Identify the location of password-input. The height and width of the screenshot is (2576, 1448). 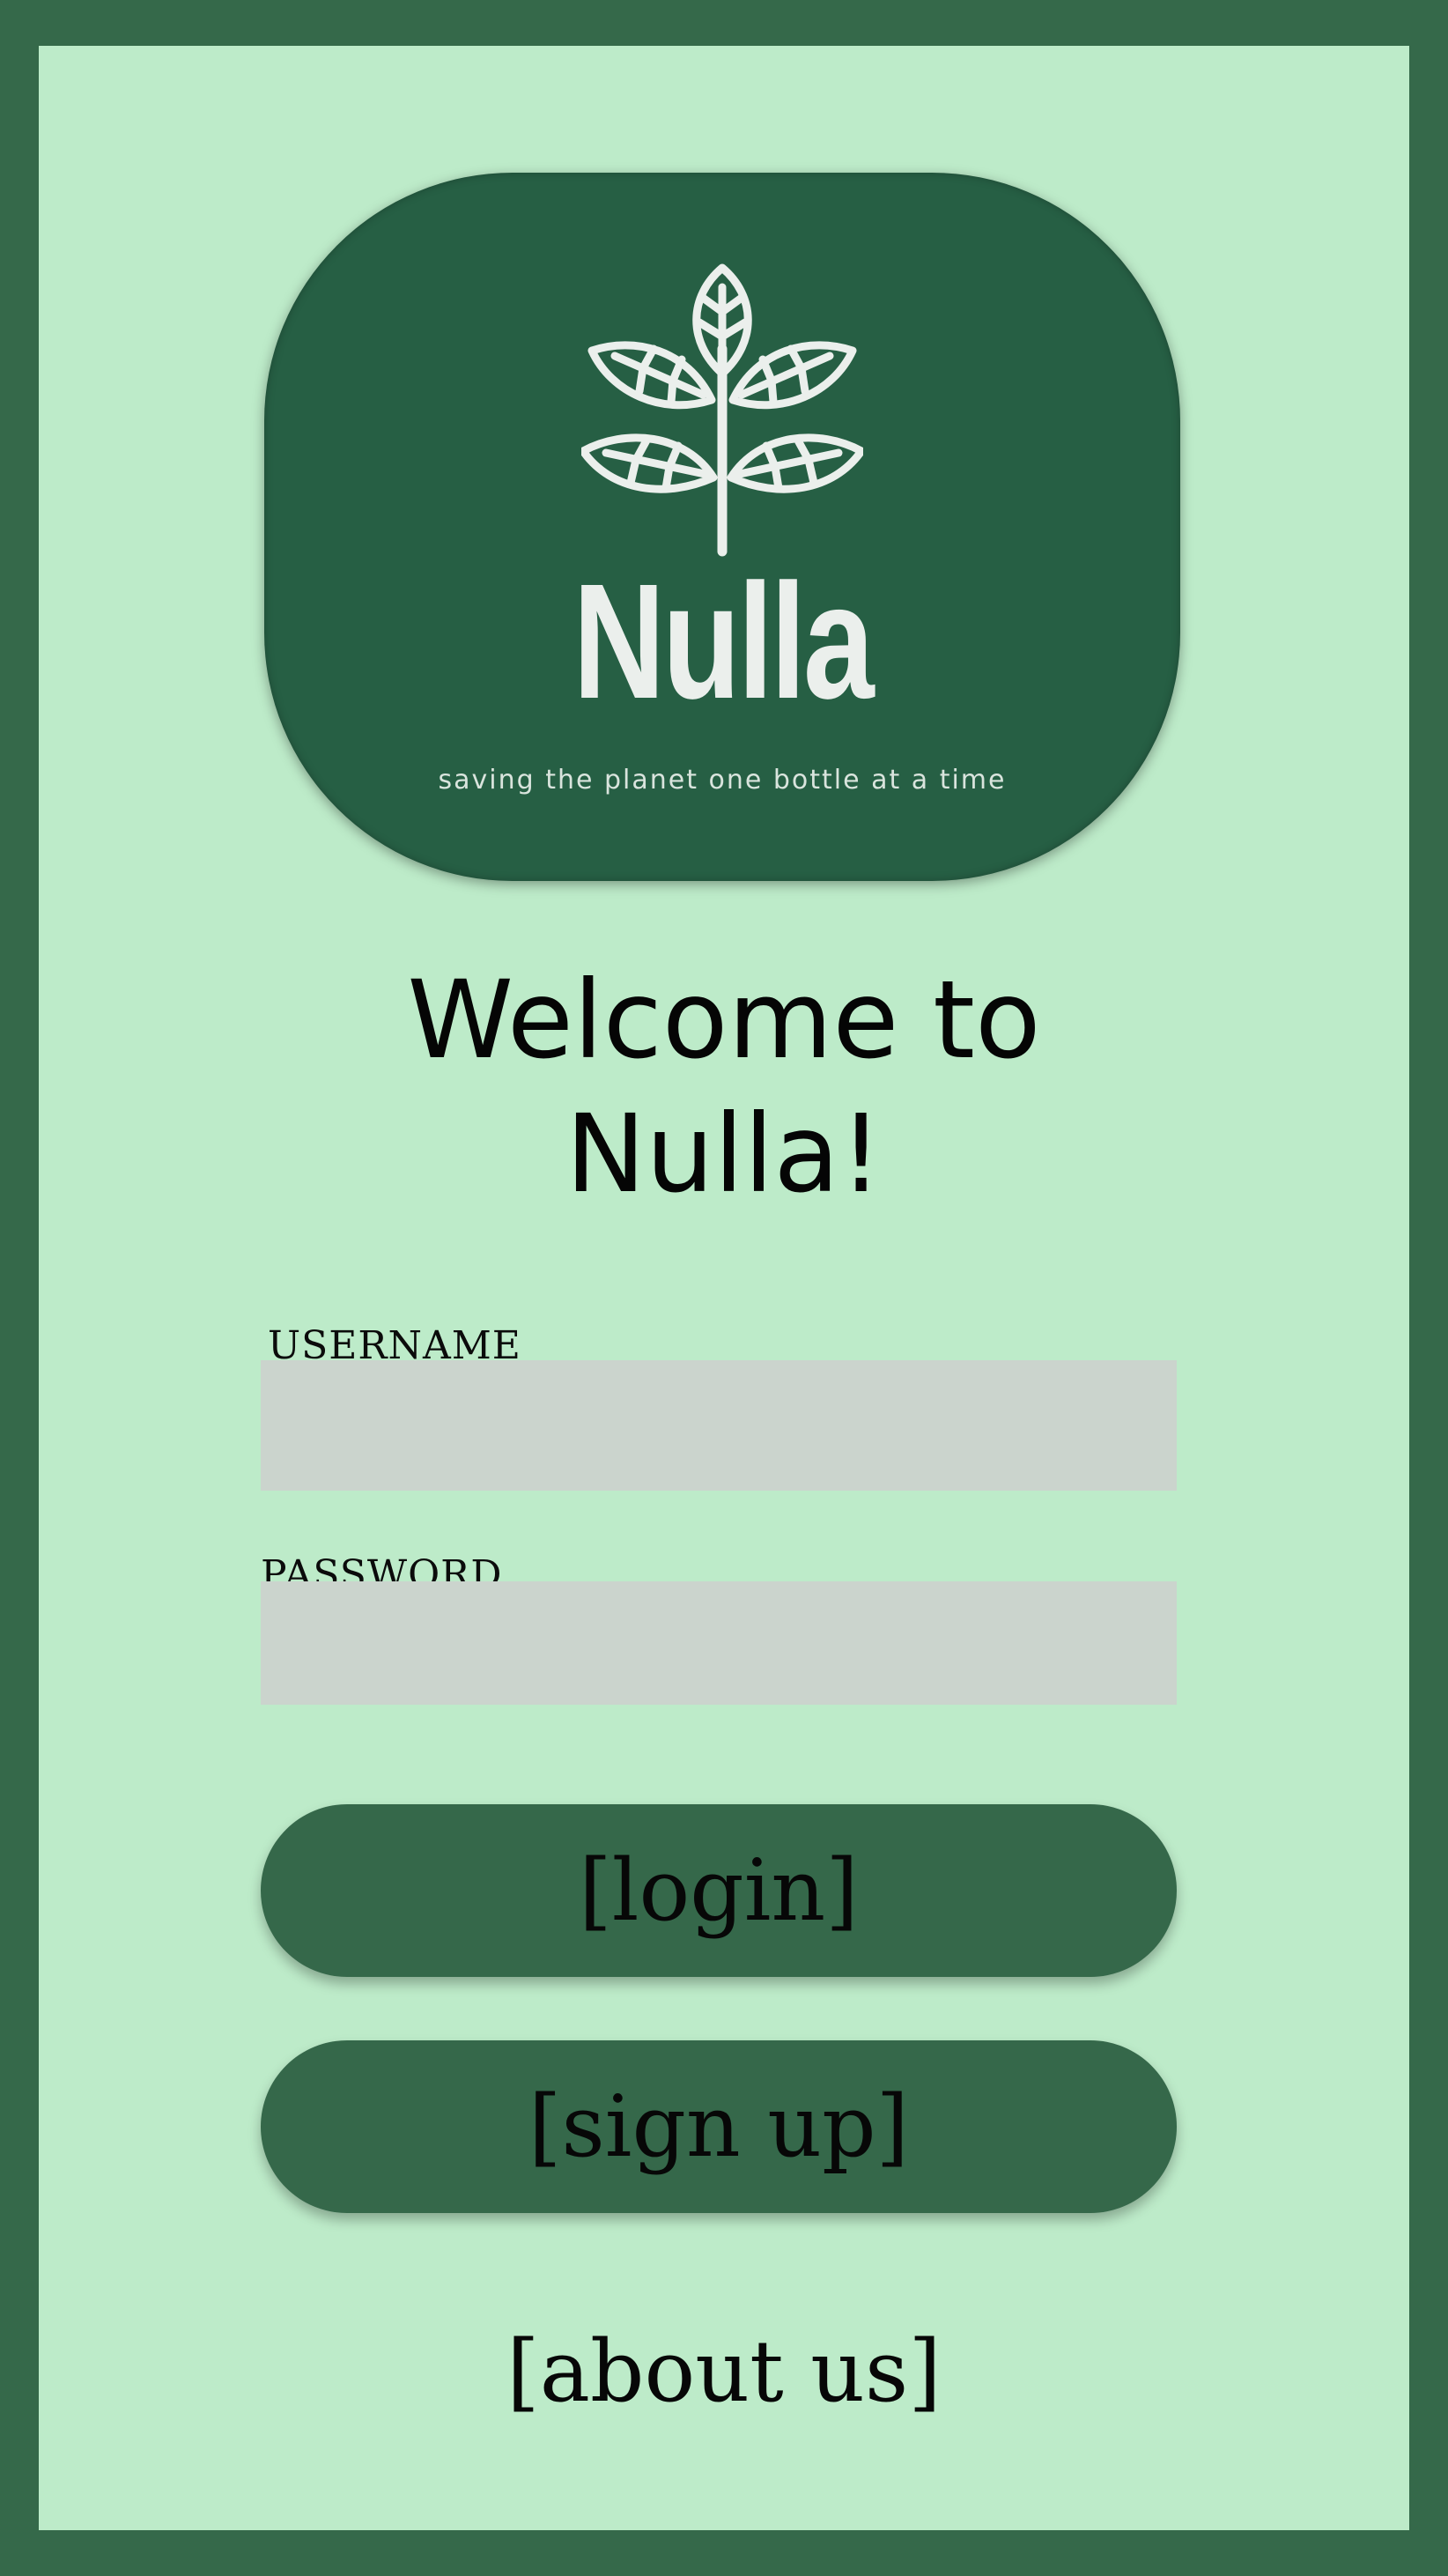
(719, 1643).